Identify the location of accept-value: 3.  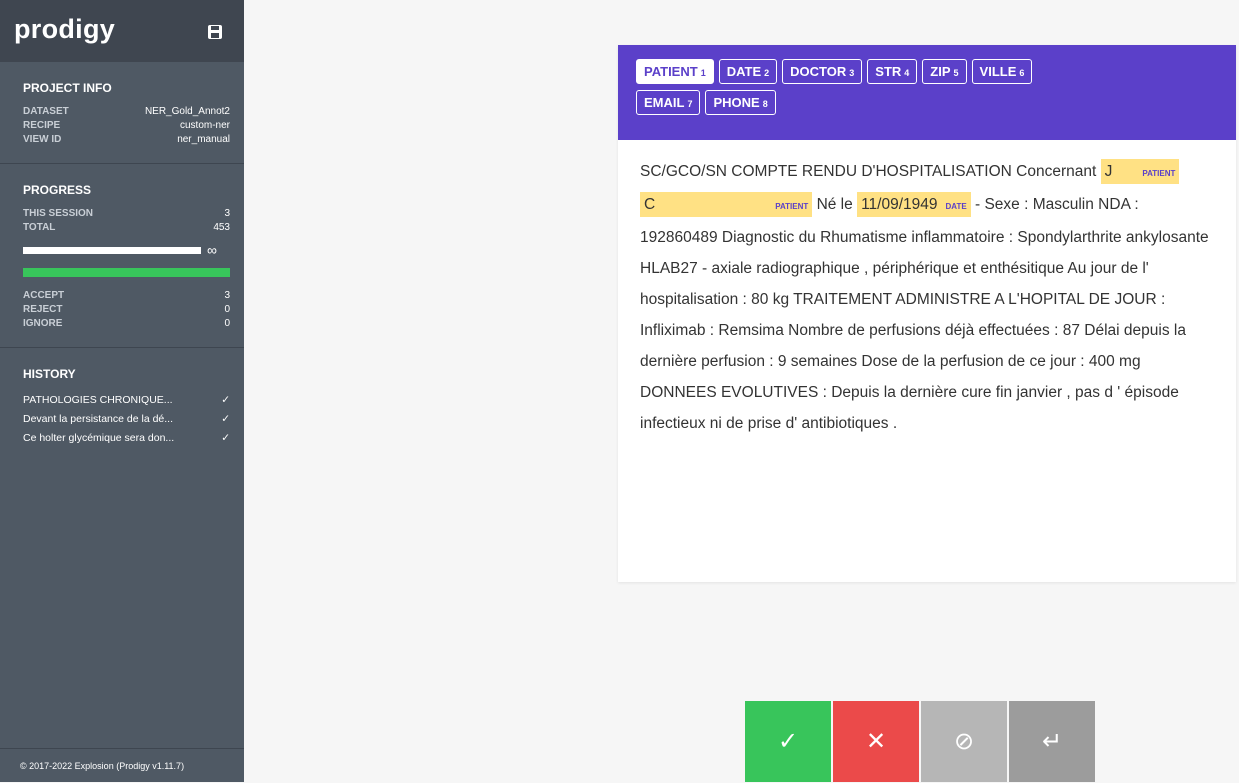
(227, 295).